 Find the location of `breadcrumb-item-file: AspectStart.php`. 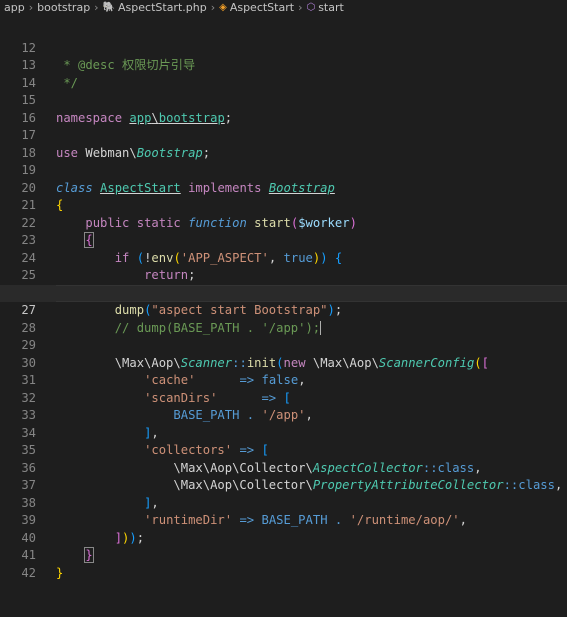

breadcrumb-item-file: AspectStart.php is located at coordinates (162, 7).